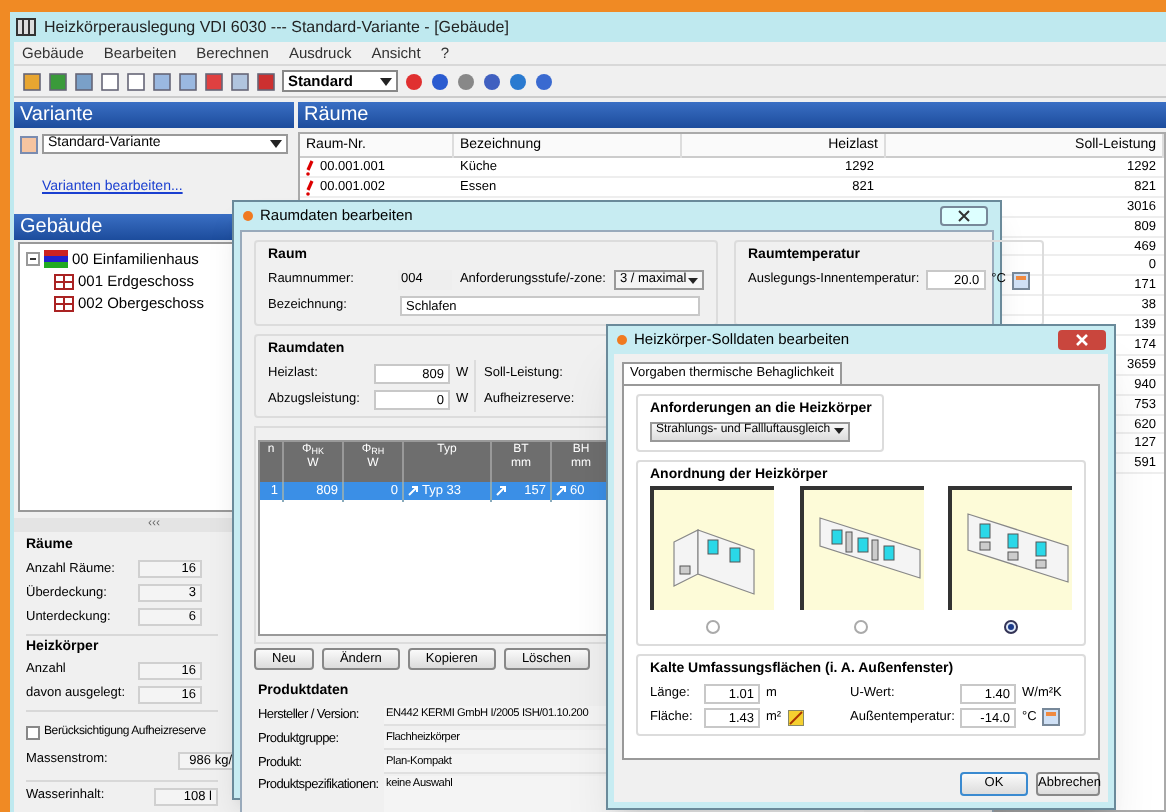  Describe the element at coordinates (276, 27) in the screenshot. I see `window-title: Heizkörperauslegung VDI 6030 --- Standard-Variante - [Gebäude]` at that location.